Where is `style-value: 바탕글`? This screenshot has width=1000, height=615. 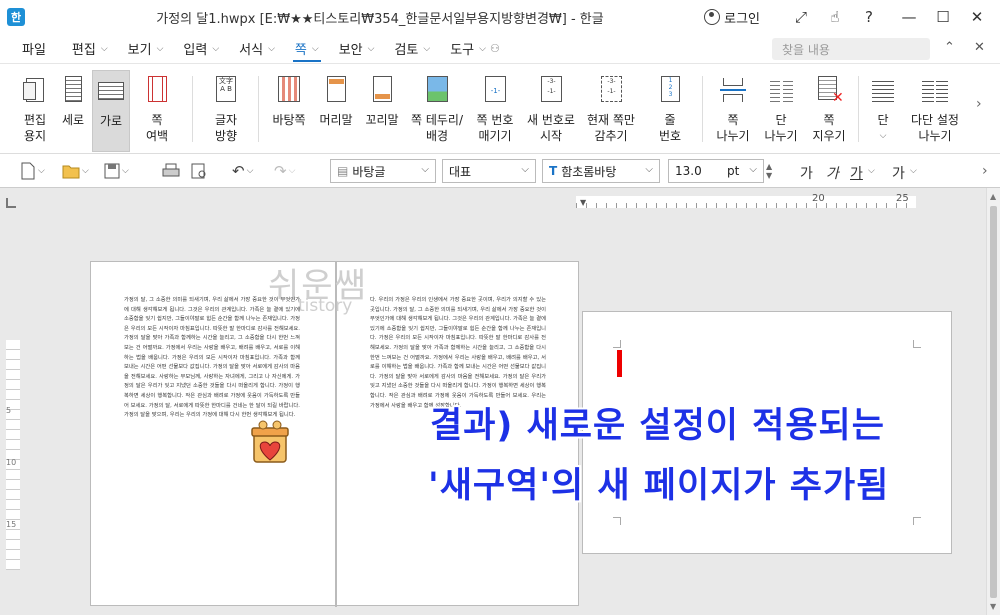
style-value: 바탕글 is located at coordinates (369, 171).